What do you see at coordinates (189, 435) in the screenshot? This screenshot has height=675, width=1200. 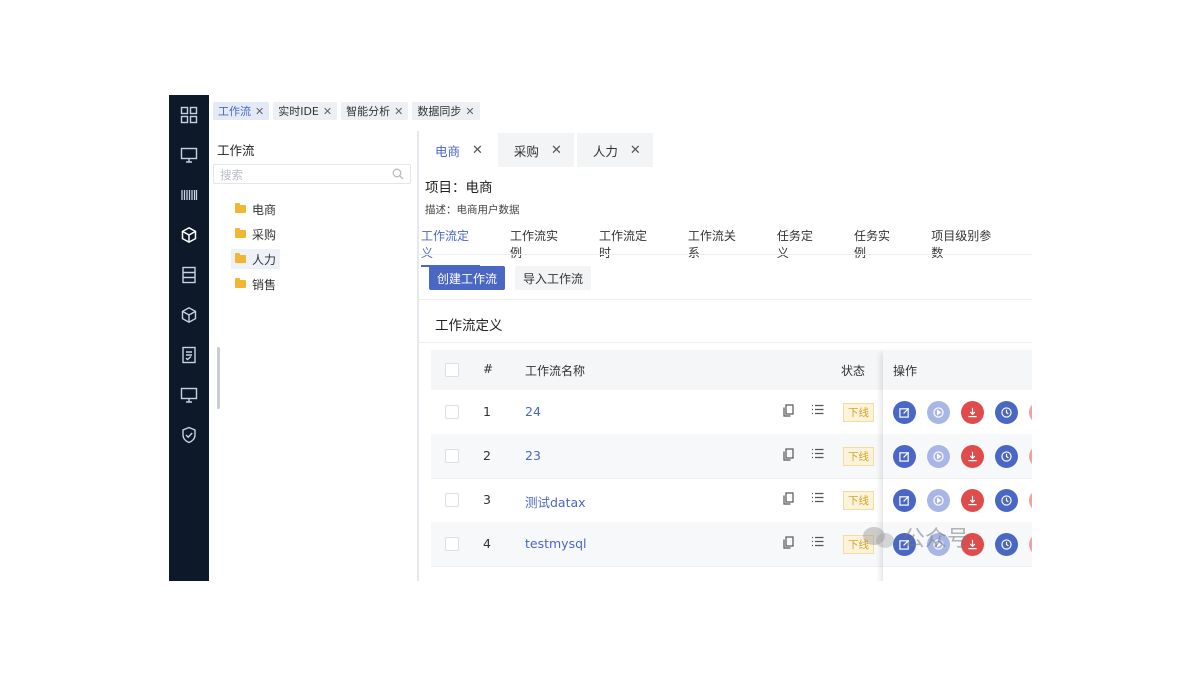 I see `shield-check-icon` at bounding box center [189, 435].